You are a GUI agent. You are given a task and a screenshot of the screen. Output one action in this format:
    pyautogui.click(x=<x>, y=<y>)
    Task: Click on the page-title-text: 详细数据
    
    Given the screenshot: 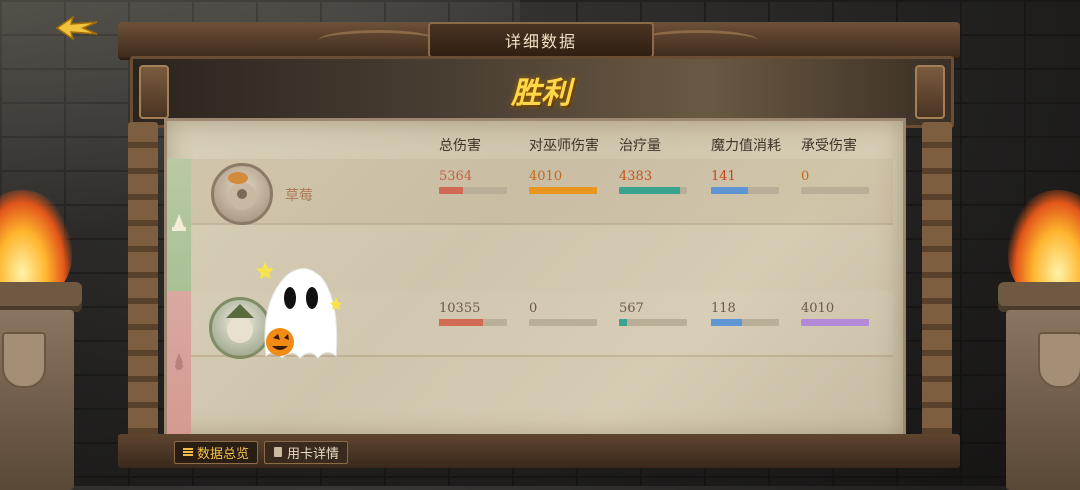 What is the action you would take?
    pyautogui.click(x=540, y=41)
    